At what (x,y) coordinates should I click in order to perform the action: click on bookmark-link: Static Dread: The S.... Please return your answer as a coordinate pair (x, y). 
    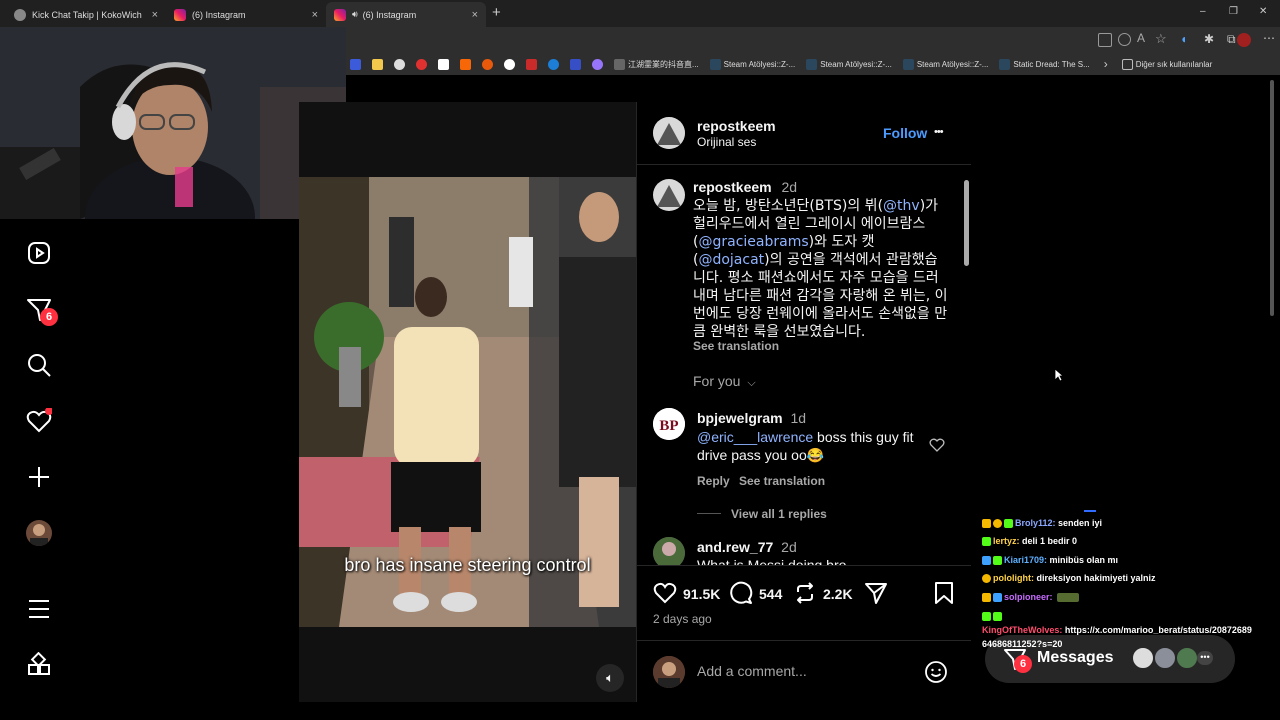
    Looking at the image, I should click on (1051, 64).